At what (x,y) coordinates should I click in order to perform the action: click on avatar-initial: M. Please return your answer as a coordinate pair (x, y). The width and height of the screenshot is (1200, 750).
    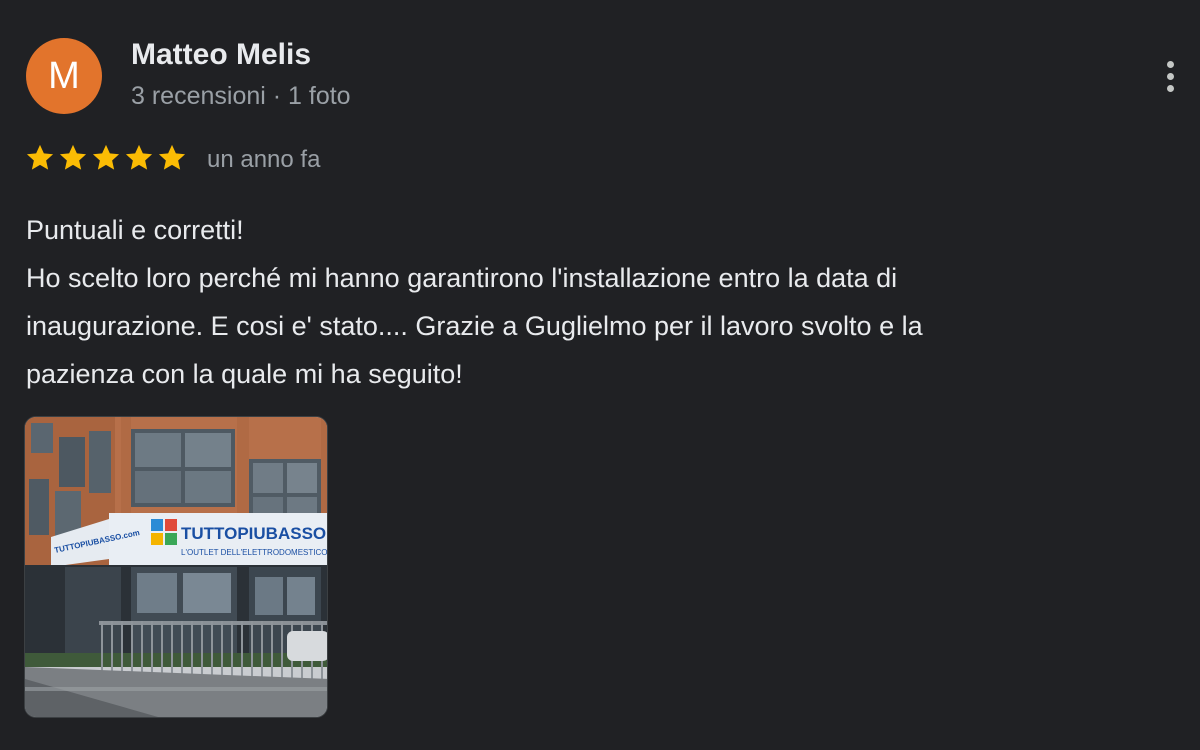
    Looking at the image, I should click on (64, 75).